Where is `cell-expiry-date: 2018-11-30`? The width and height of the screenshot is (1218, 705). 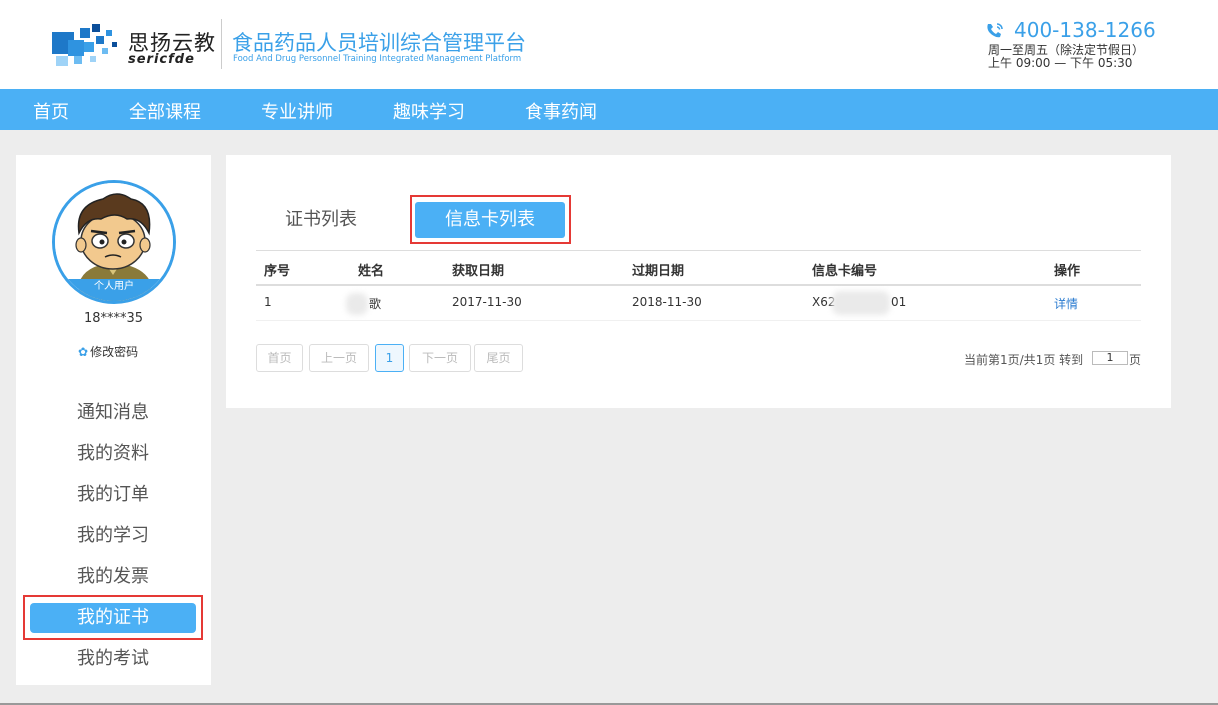
cell-expiry-date: 2018-11-30 is located at coordinates (667, 302).